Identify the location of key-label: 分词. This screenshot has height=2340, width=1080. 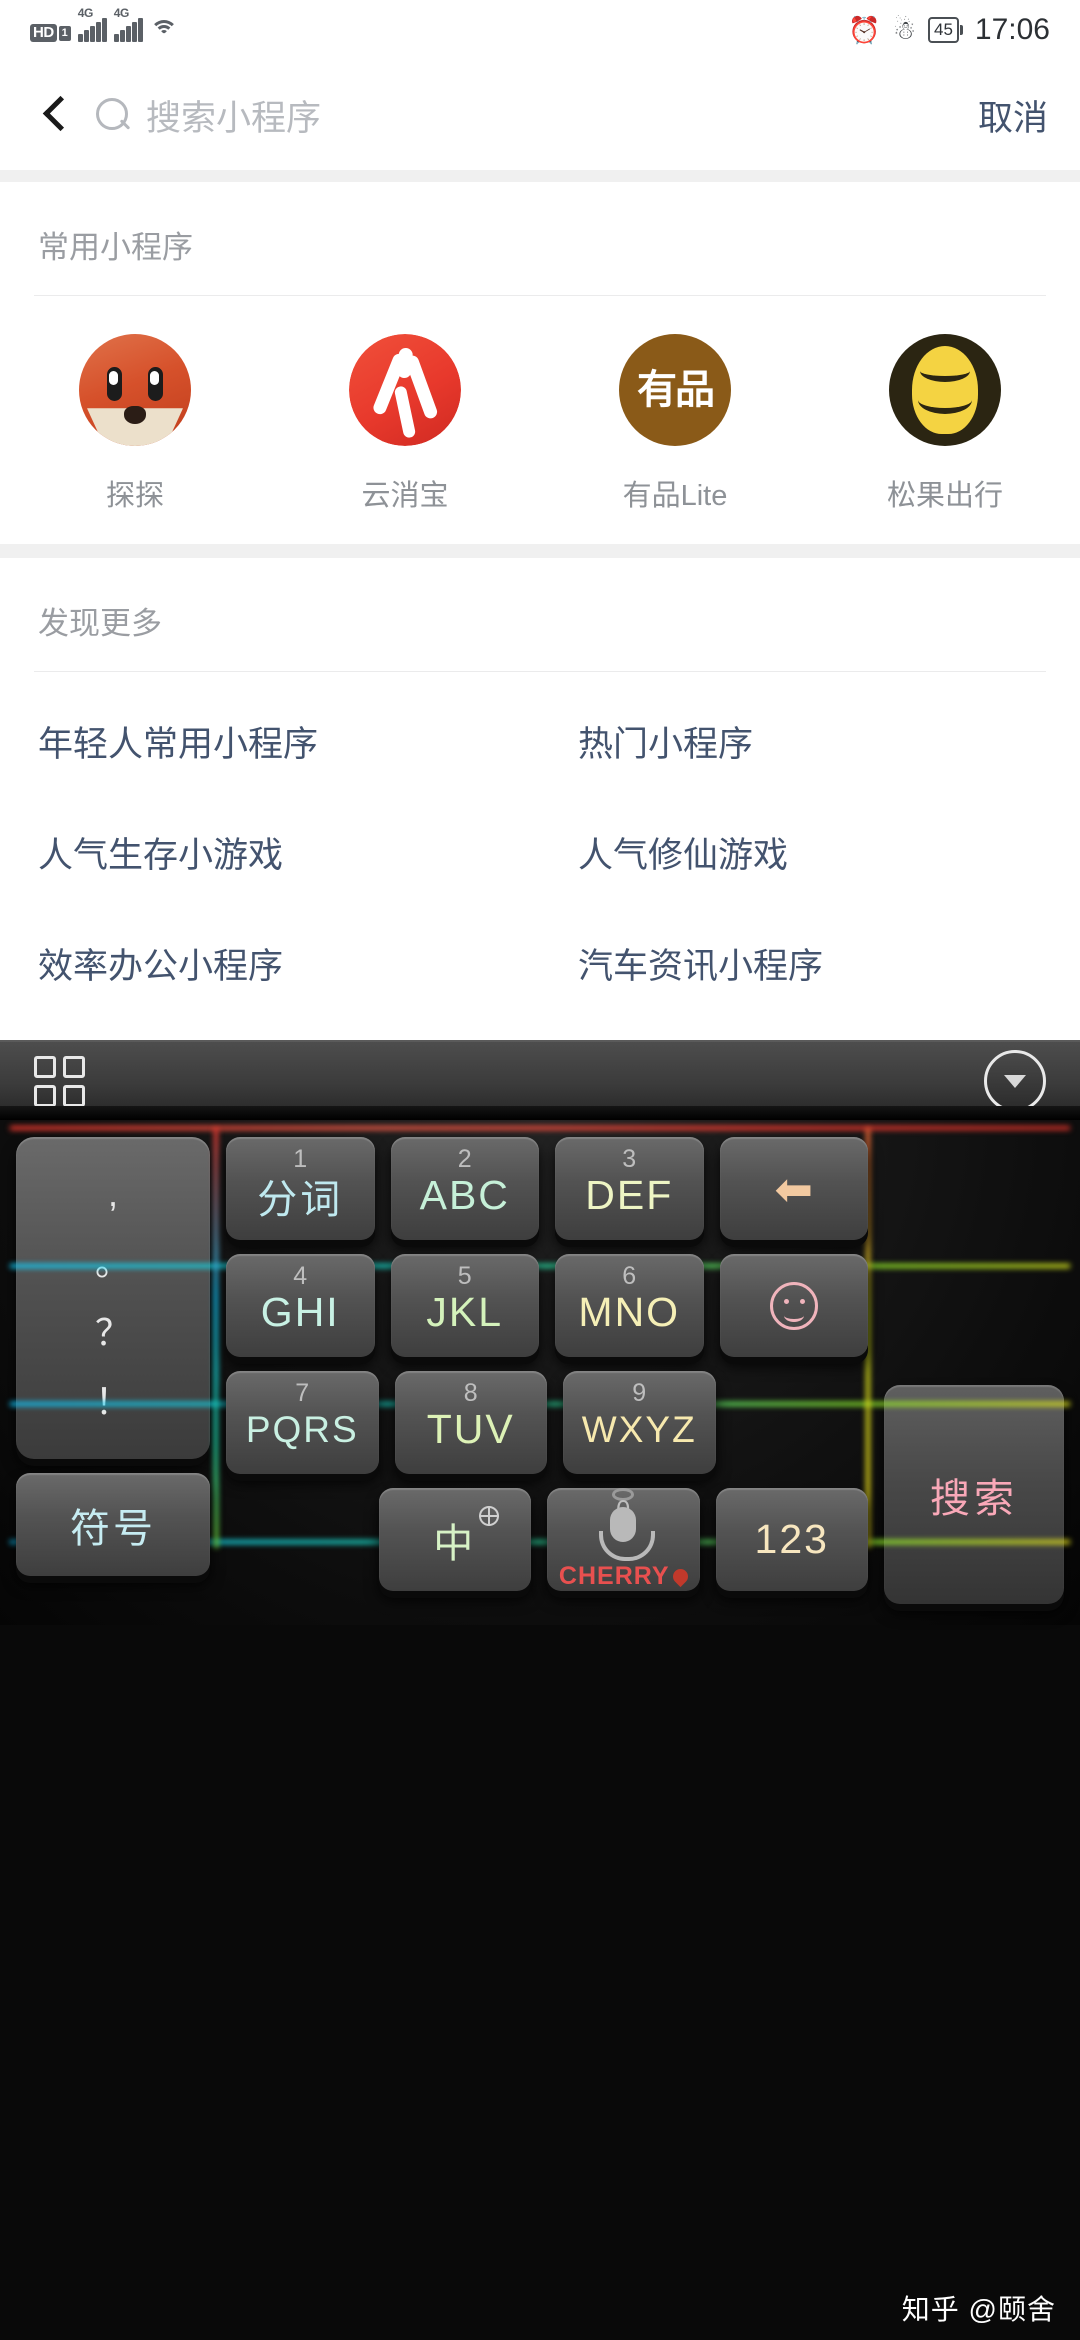
(300, 1199).